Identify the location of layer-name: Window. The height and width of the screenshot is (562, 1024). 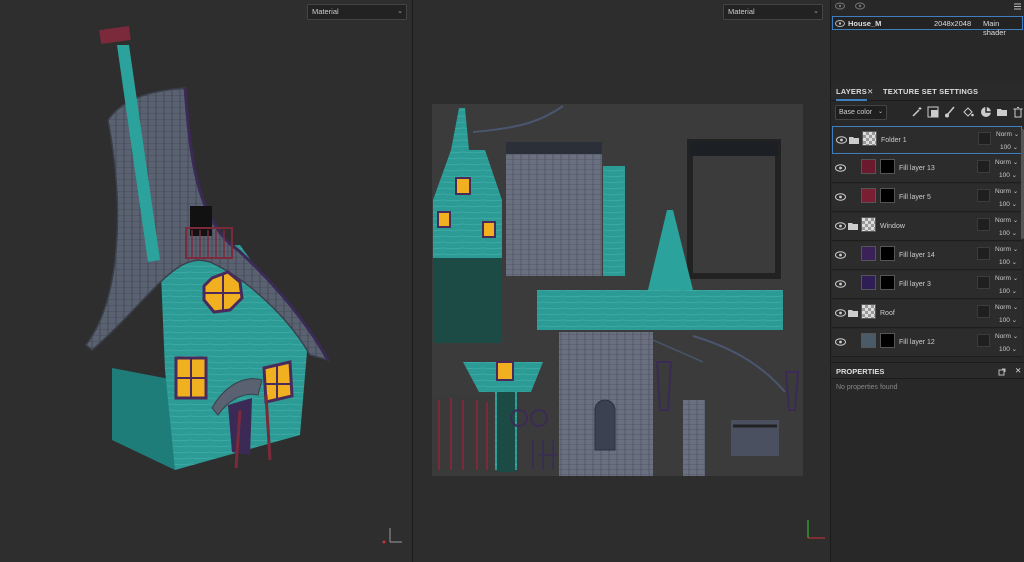
(892, 226).